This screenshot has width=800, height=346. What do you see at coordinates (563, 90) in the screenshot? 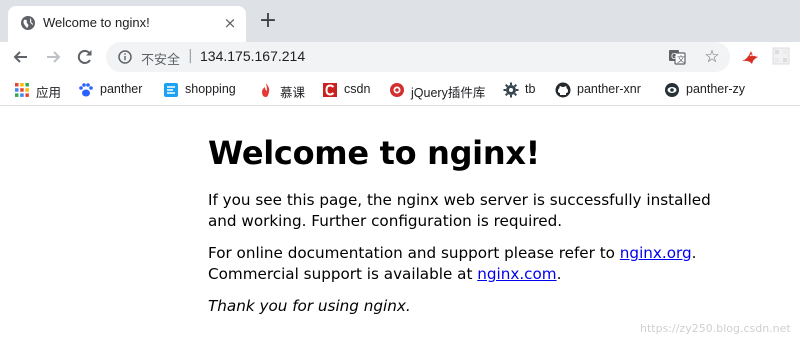
I see `github-icon` at bounding box center [563, 90].